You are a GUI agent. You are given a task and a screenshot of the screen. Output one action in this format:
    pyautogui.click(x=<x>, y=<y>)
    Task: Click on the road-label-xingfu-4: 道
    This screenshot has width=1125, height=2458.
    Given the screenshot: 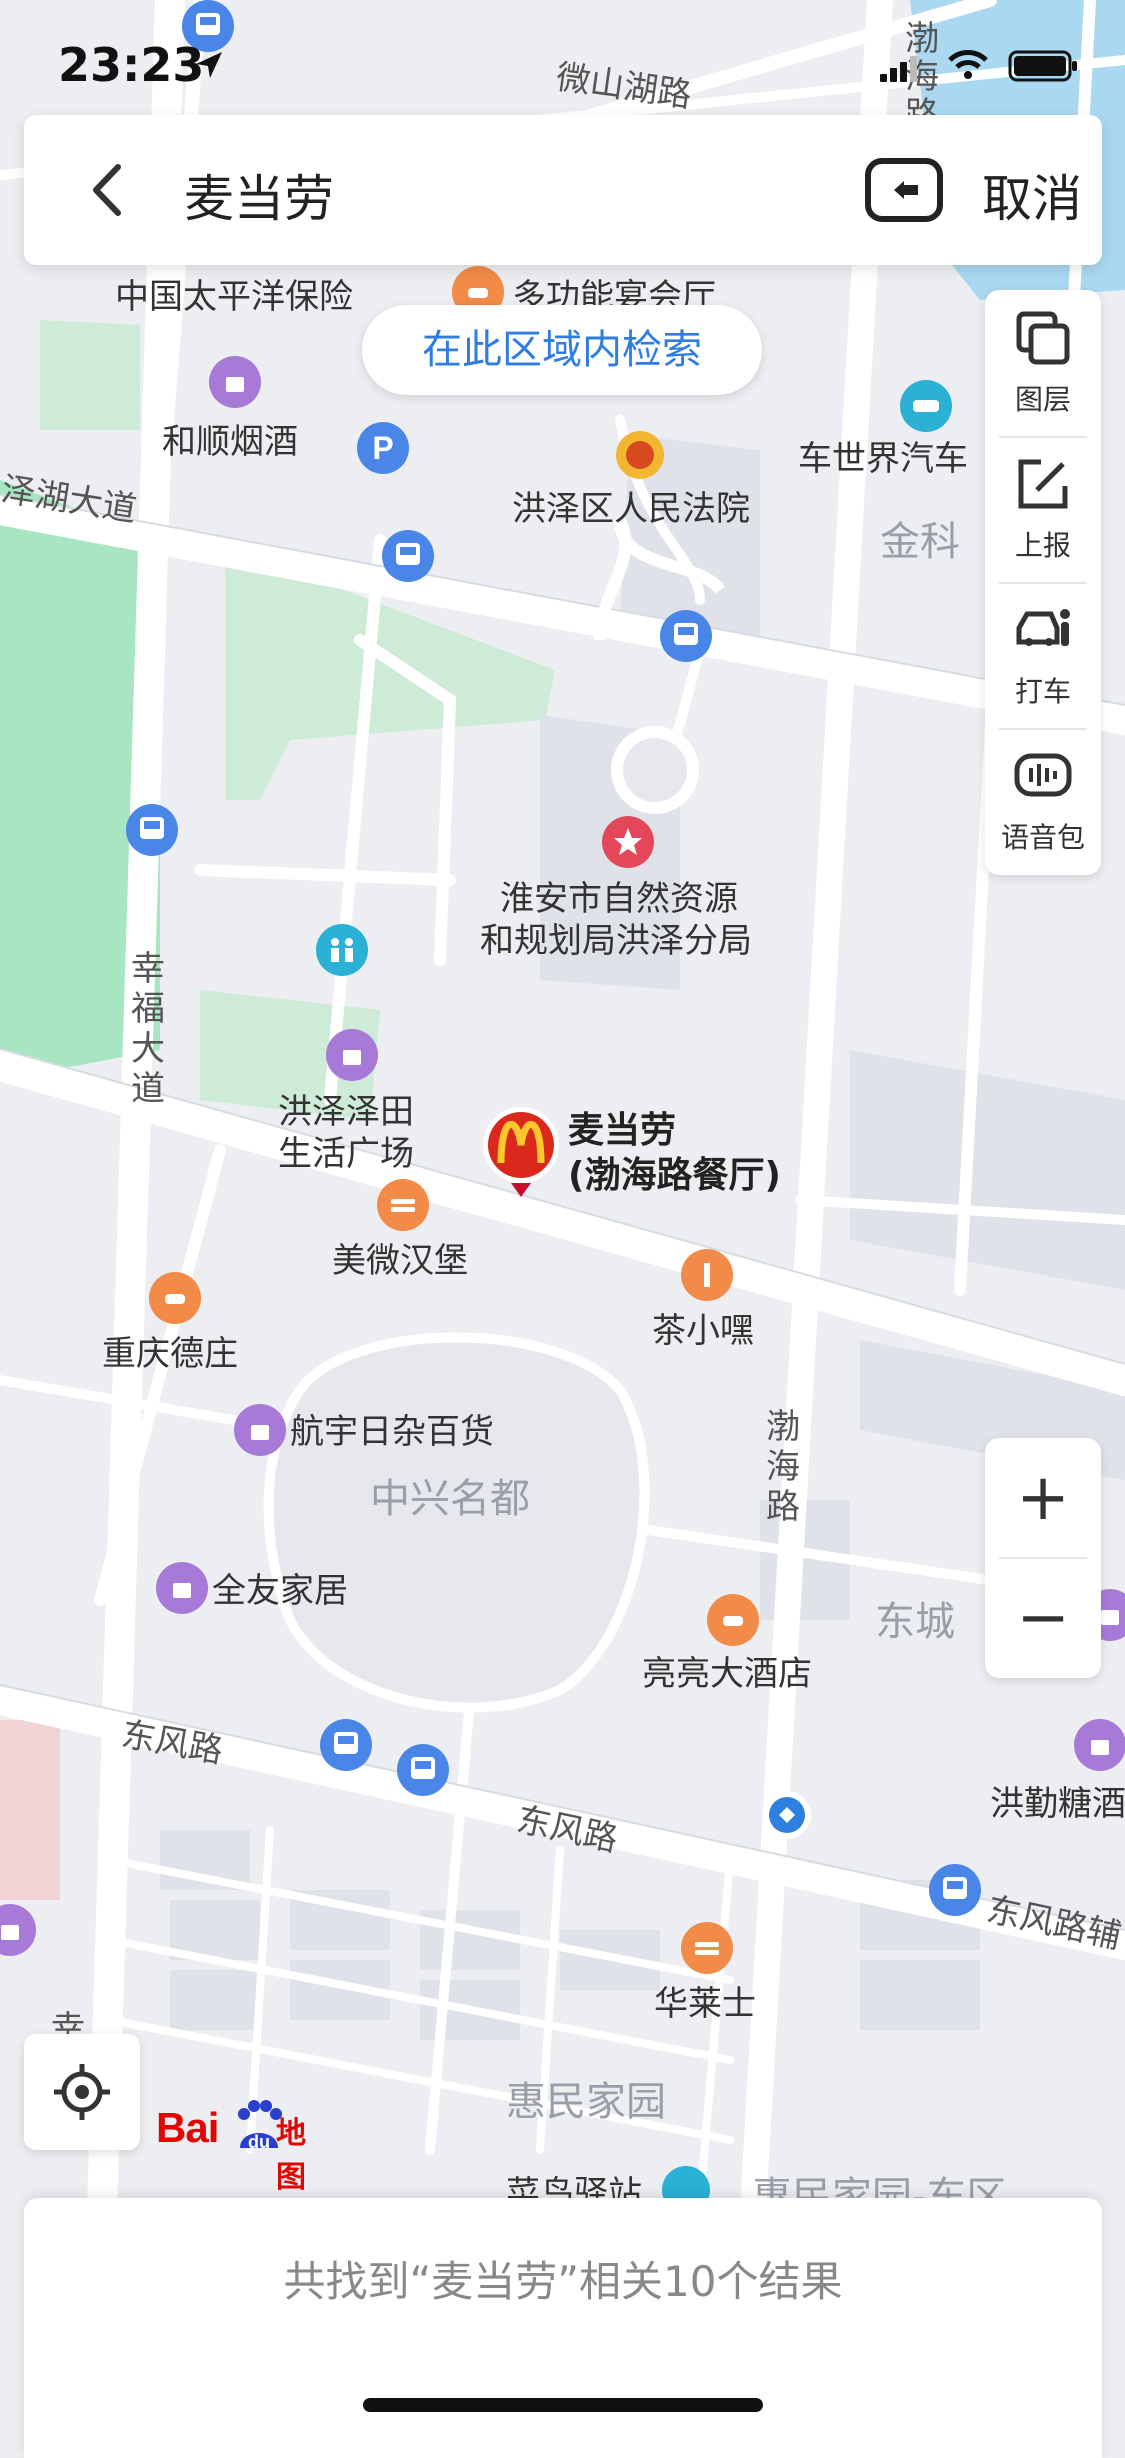 What is the action you would take?
    pyautogui.click(x=148, y=1089)
    